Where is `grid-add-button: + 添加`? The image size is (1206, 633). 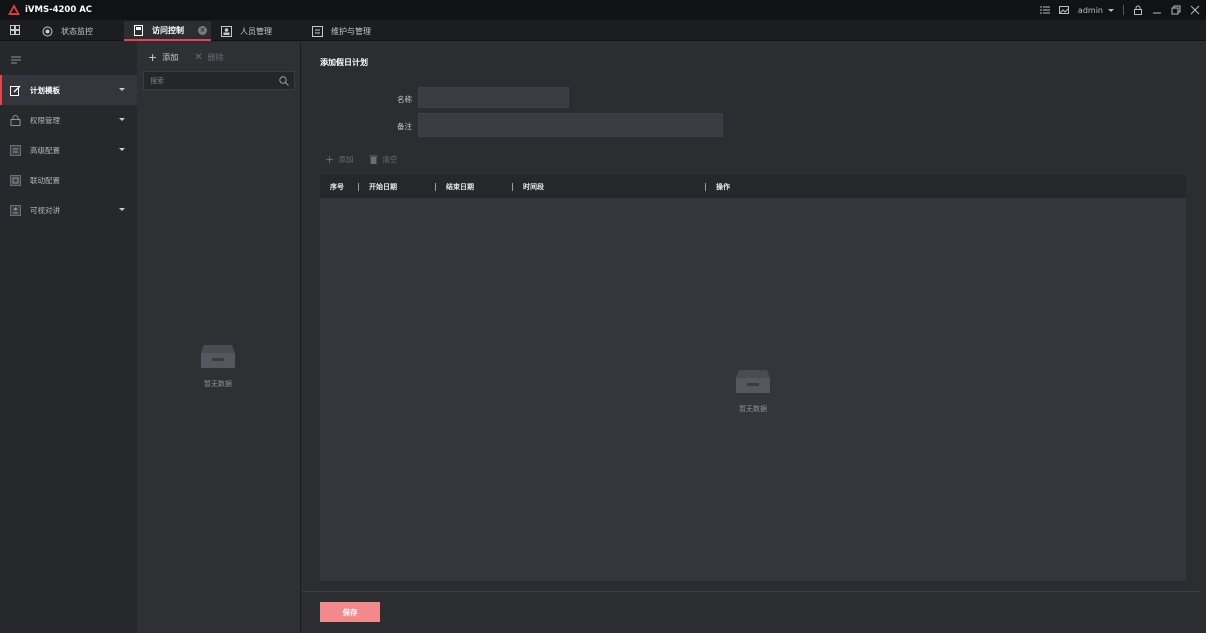 grid-add-button: + 添加 is located at coordinates (339, 159).